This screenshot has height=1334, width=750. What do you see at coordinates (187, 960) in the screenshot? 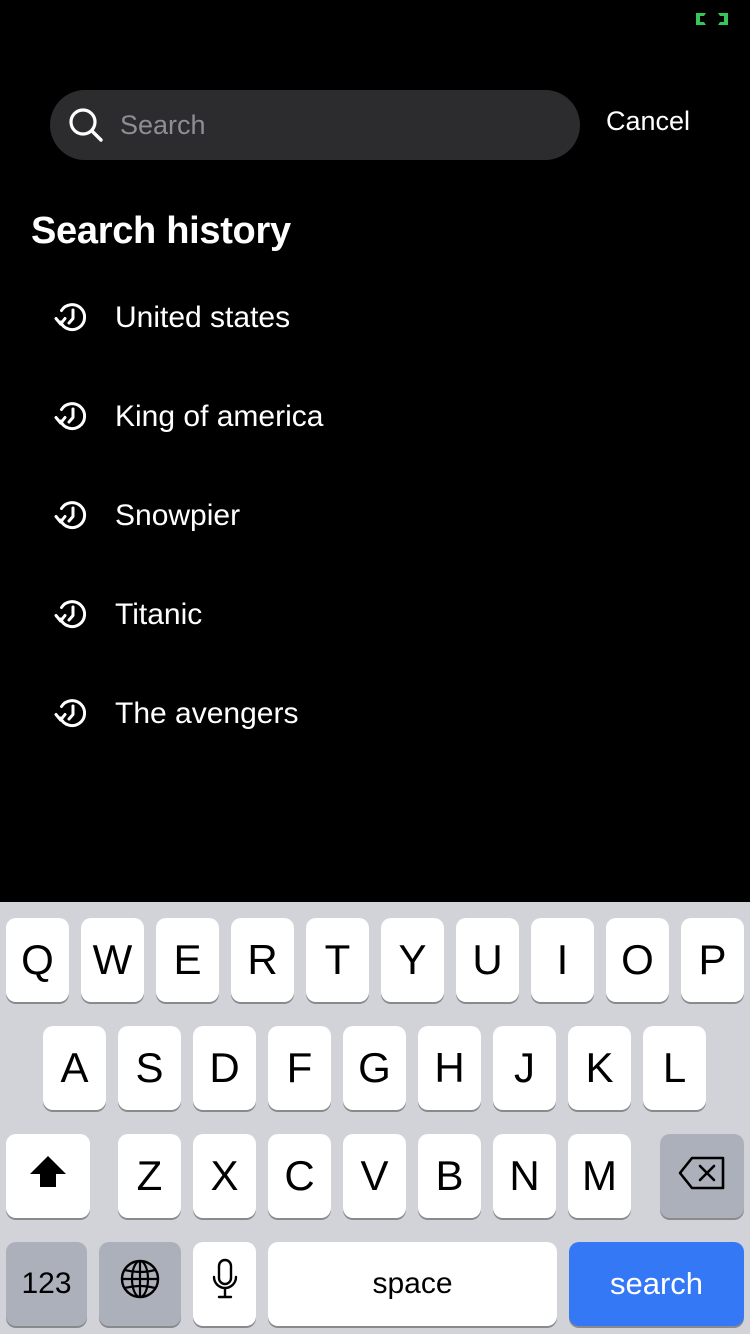
I see `key-e: E` at bounding box center [187, 960].